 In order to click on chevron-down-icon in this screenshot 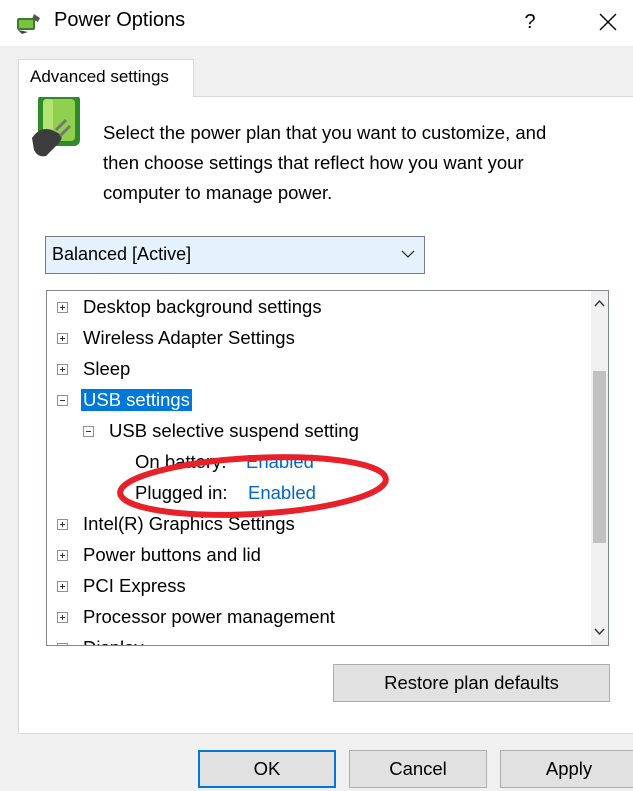, I will do `click(408, 254)`.